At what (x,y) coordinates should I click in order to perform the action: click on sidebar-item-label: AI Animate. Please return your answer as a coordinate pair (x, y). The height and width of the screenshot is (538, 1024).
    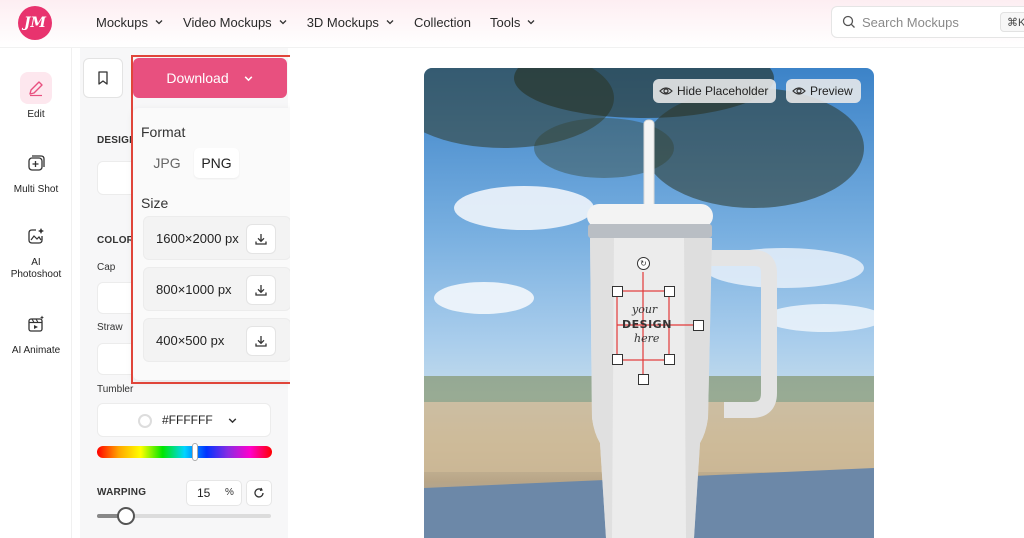
    Looking at the image, I should click on (36, 350).